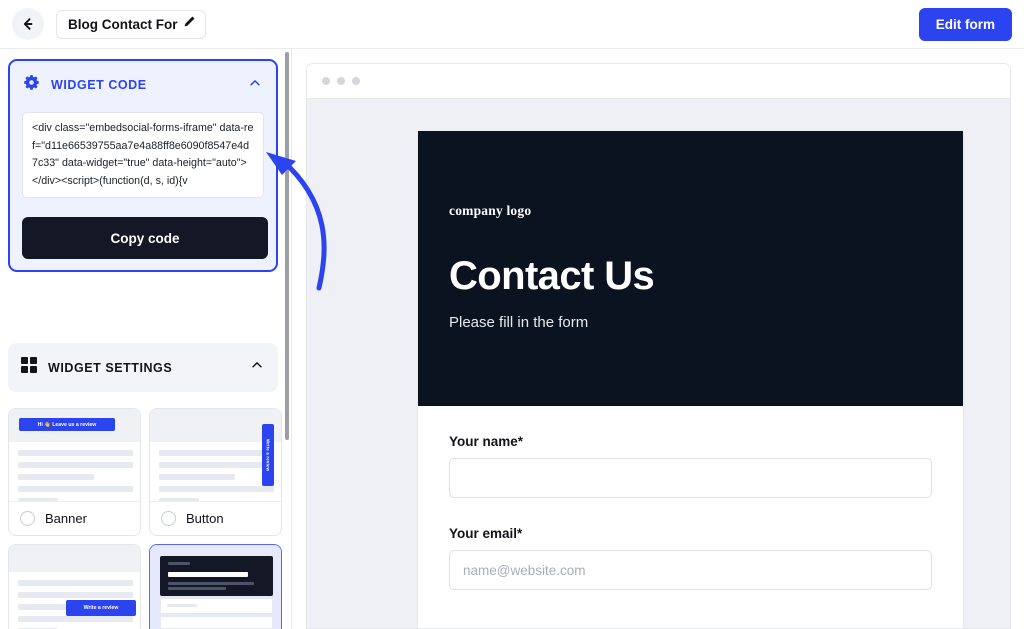 Image resolution: width=1024 pixels, height=629 pixels. I want to click on form-title-field: Blog Contact Form D, so click(131, 24).